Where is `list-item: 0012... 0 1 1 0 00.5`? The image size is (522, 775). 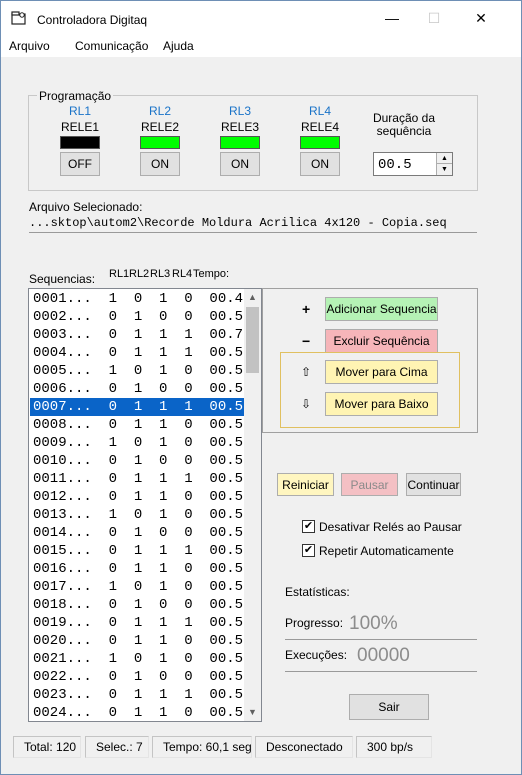
list-item: 0012... 0 1 1 0 00.5 is located at coordinates (137, 497).